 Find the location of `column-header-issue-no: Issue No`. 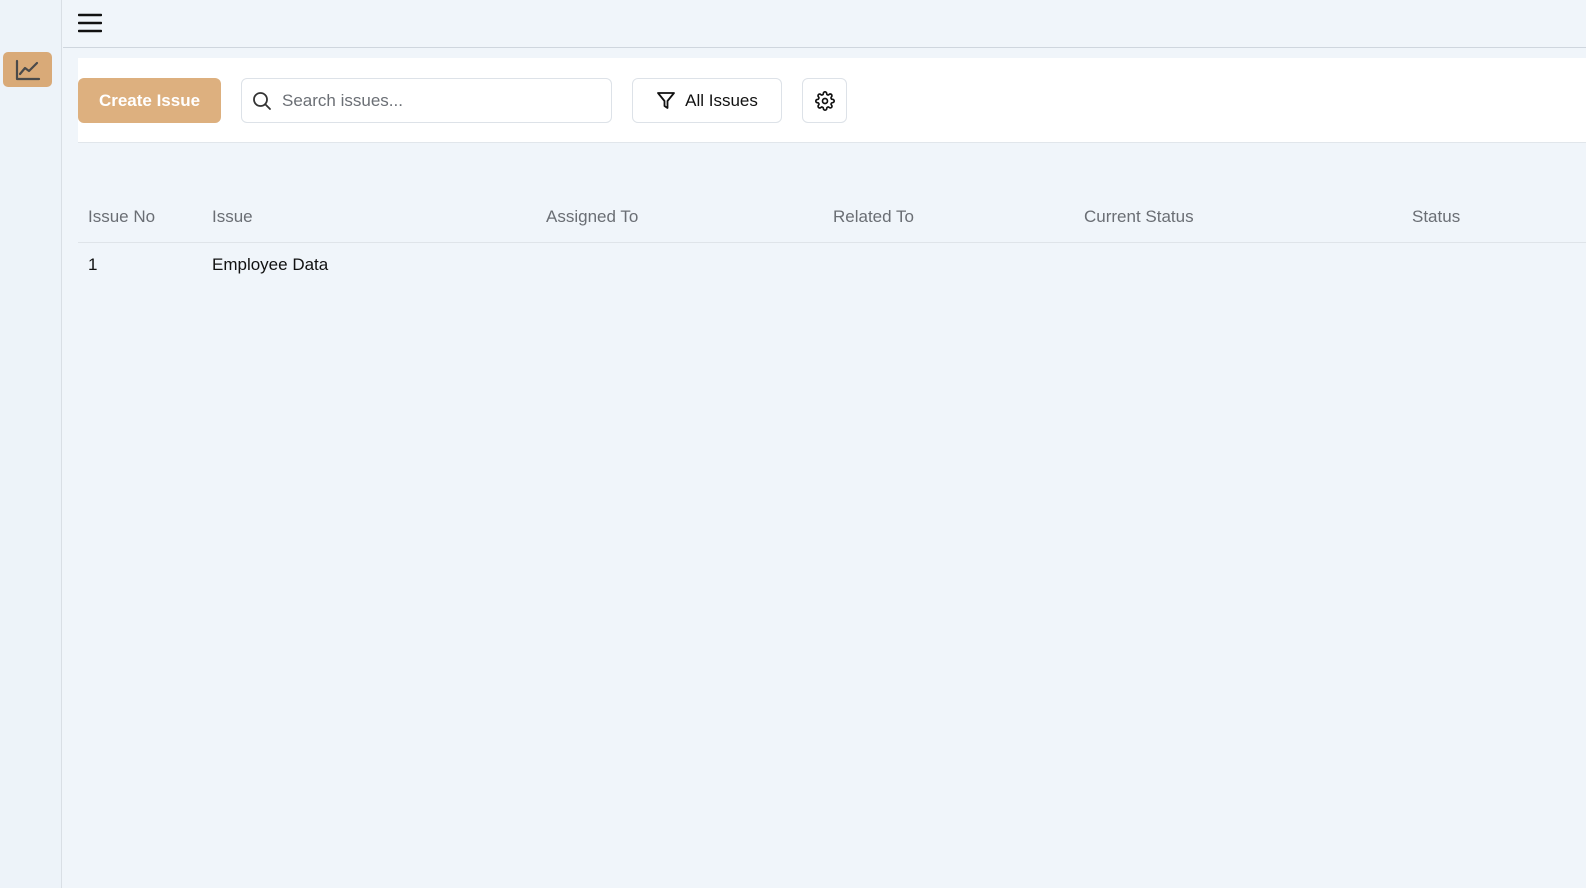

column-header-issue-no: Issue No is located at coordinates (121, 217).